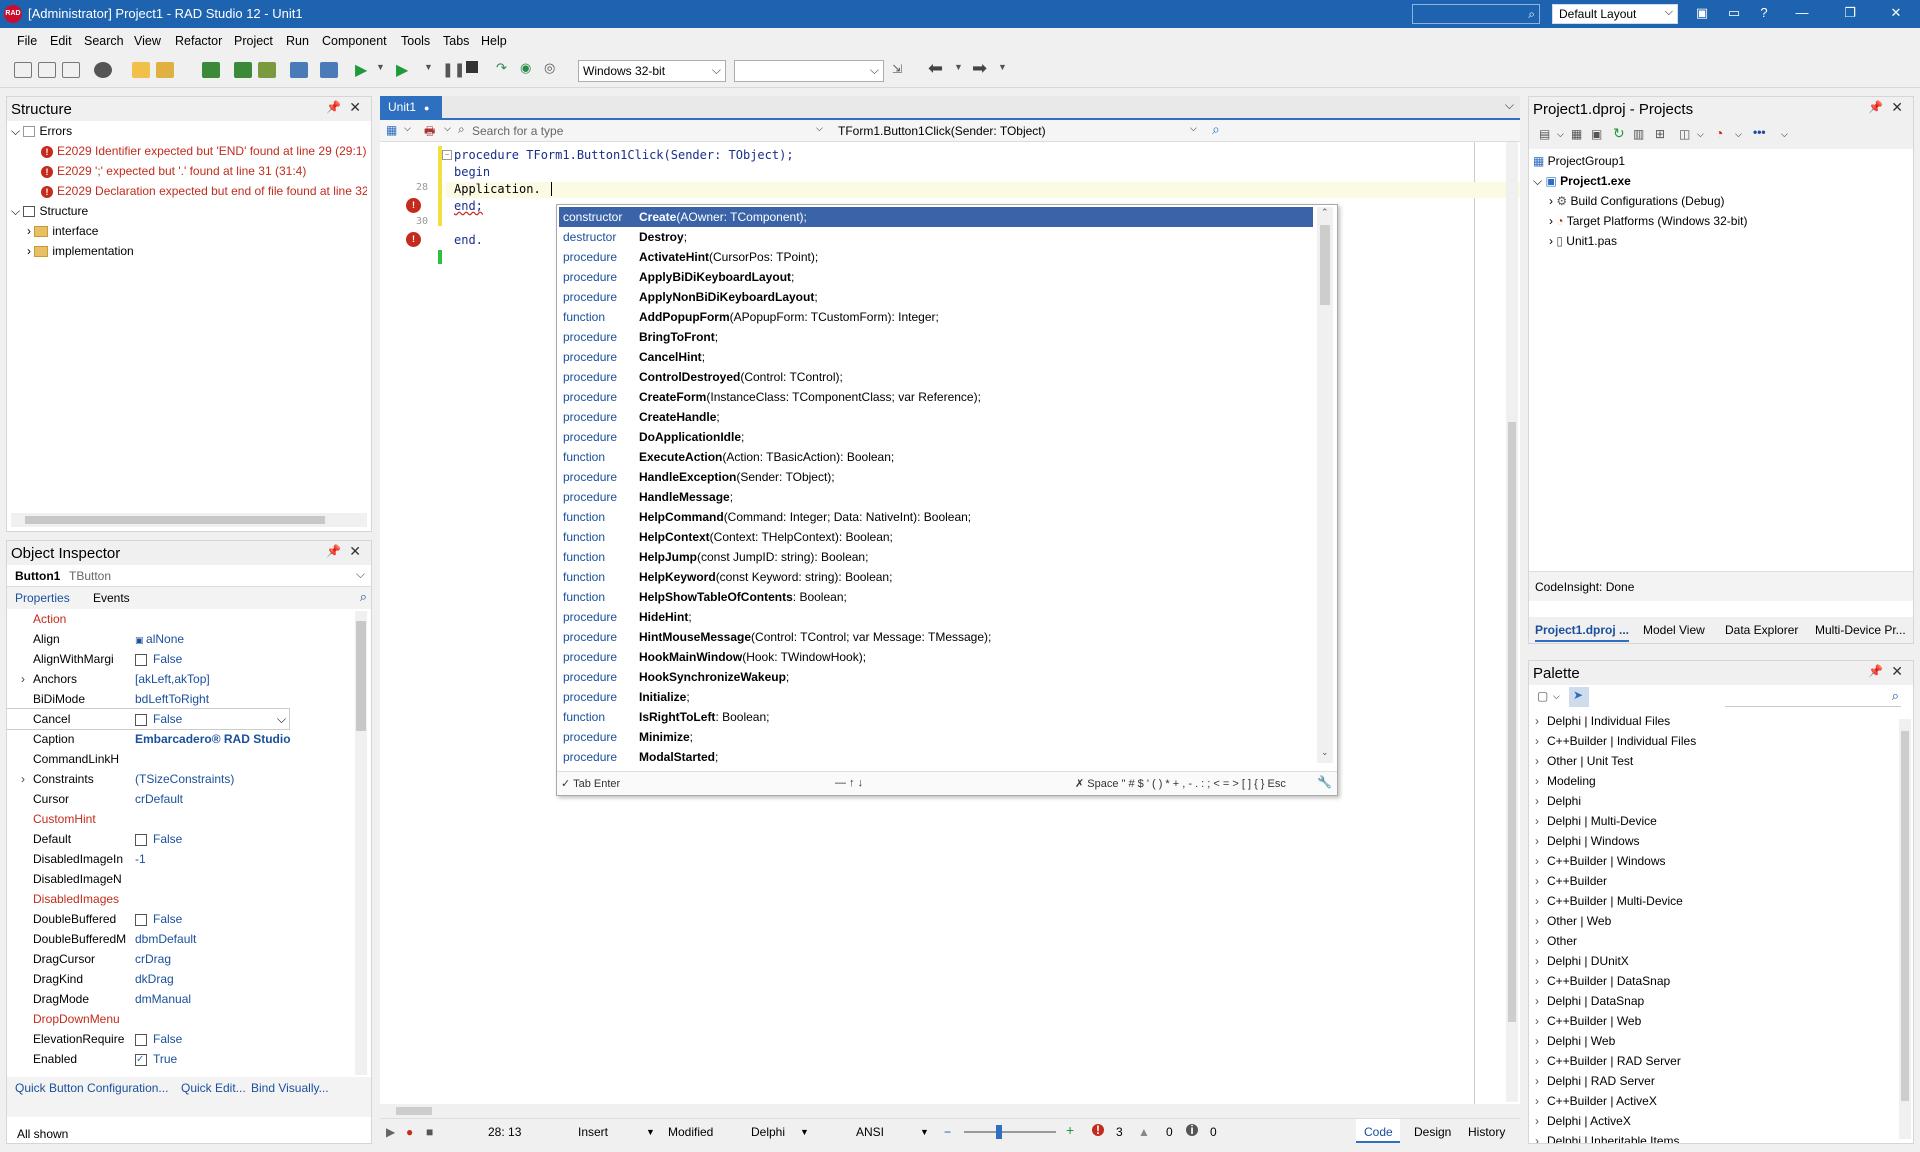 This screenshot has height=1152, width=1920. I want to click on property-row: DragKind dkDrag, so click(148, 979).